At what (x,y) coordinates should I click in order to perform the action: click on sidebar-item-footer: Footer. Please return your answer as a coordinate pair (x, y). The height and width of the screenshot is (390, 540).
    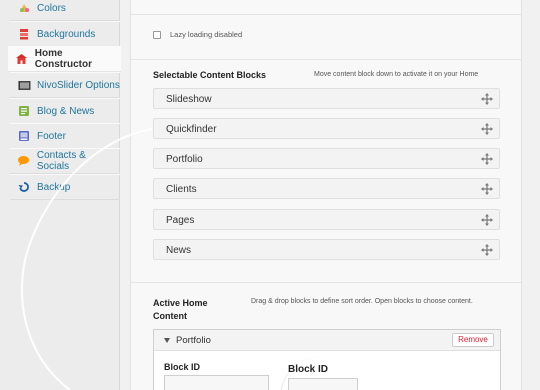
    Looking at the image, I should click on (65, 136).